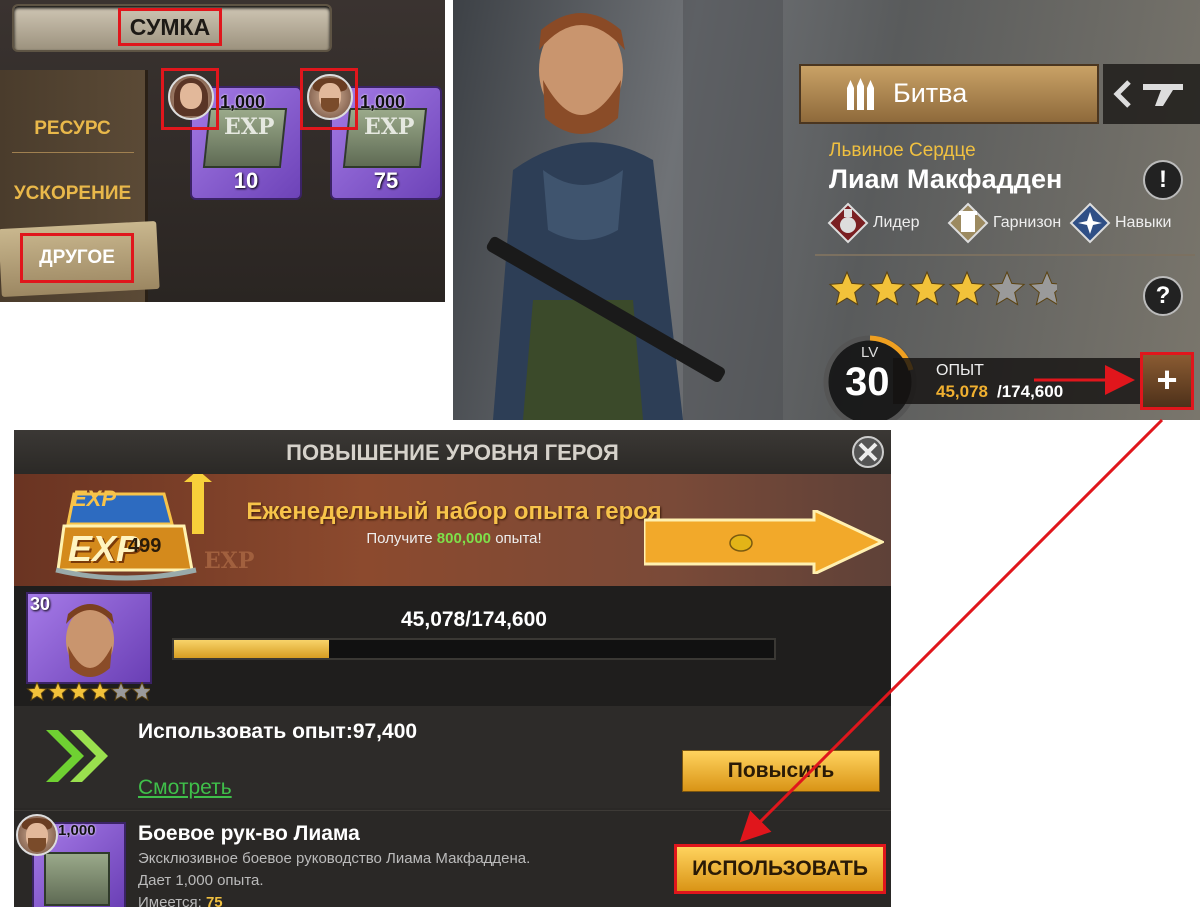  Describe the element at coordinates (201, 880) in the screenshot. I see `item-description-line2: Дает 1,000 опыта.` at that location.